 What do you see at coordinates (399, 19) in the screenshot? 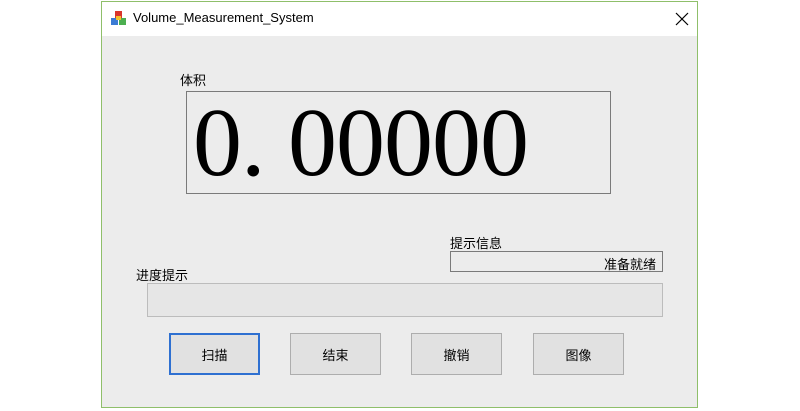
I see `title-bar: Volume_Measurement_System` at bounding box center [399, 19].